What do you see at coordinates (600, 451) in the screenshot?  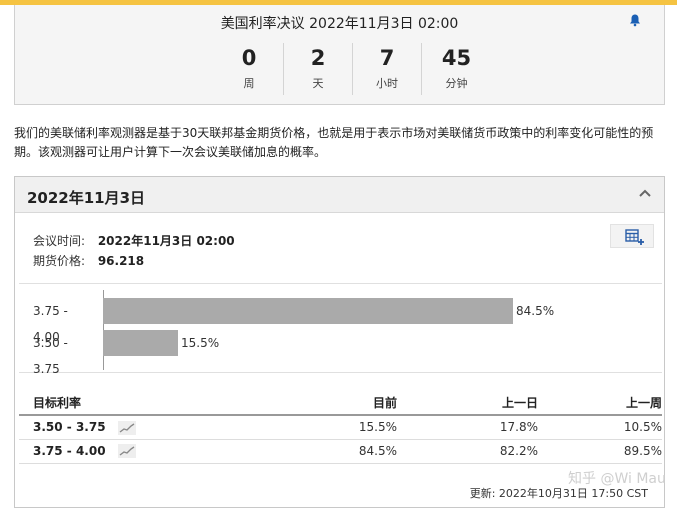 I see `row-prev-week: 89.5%` at bounding box center [600, 451].